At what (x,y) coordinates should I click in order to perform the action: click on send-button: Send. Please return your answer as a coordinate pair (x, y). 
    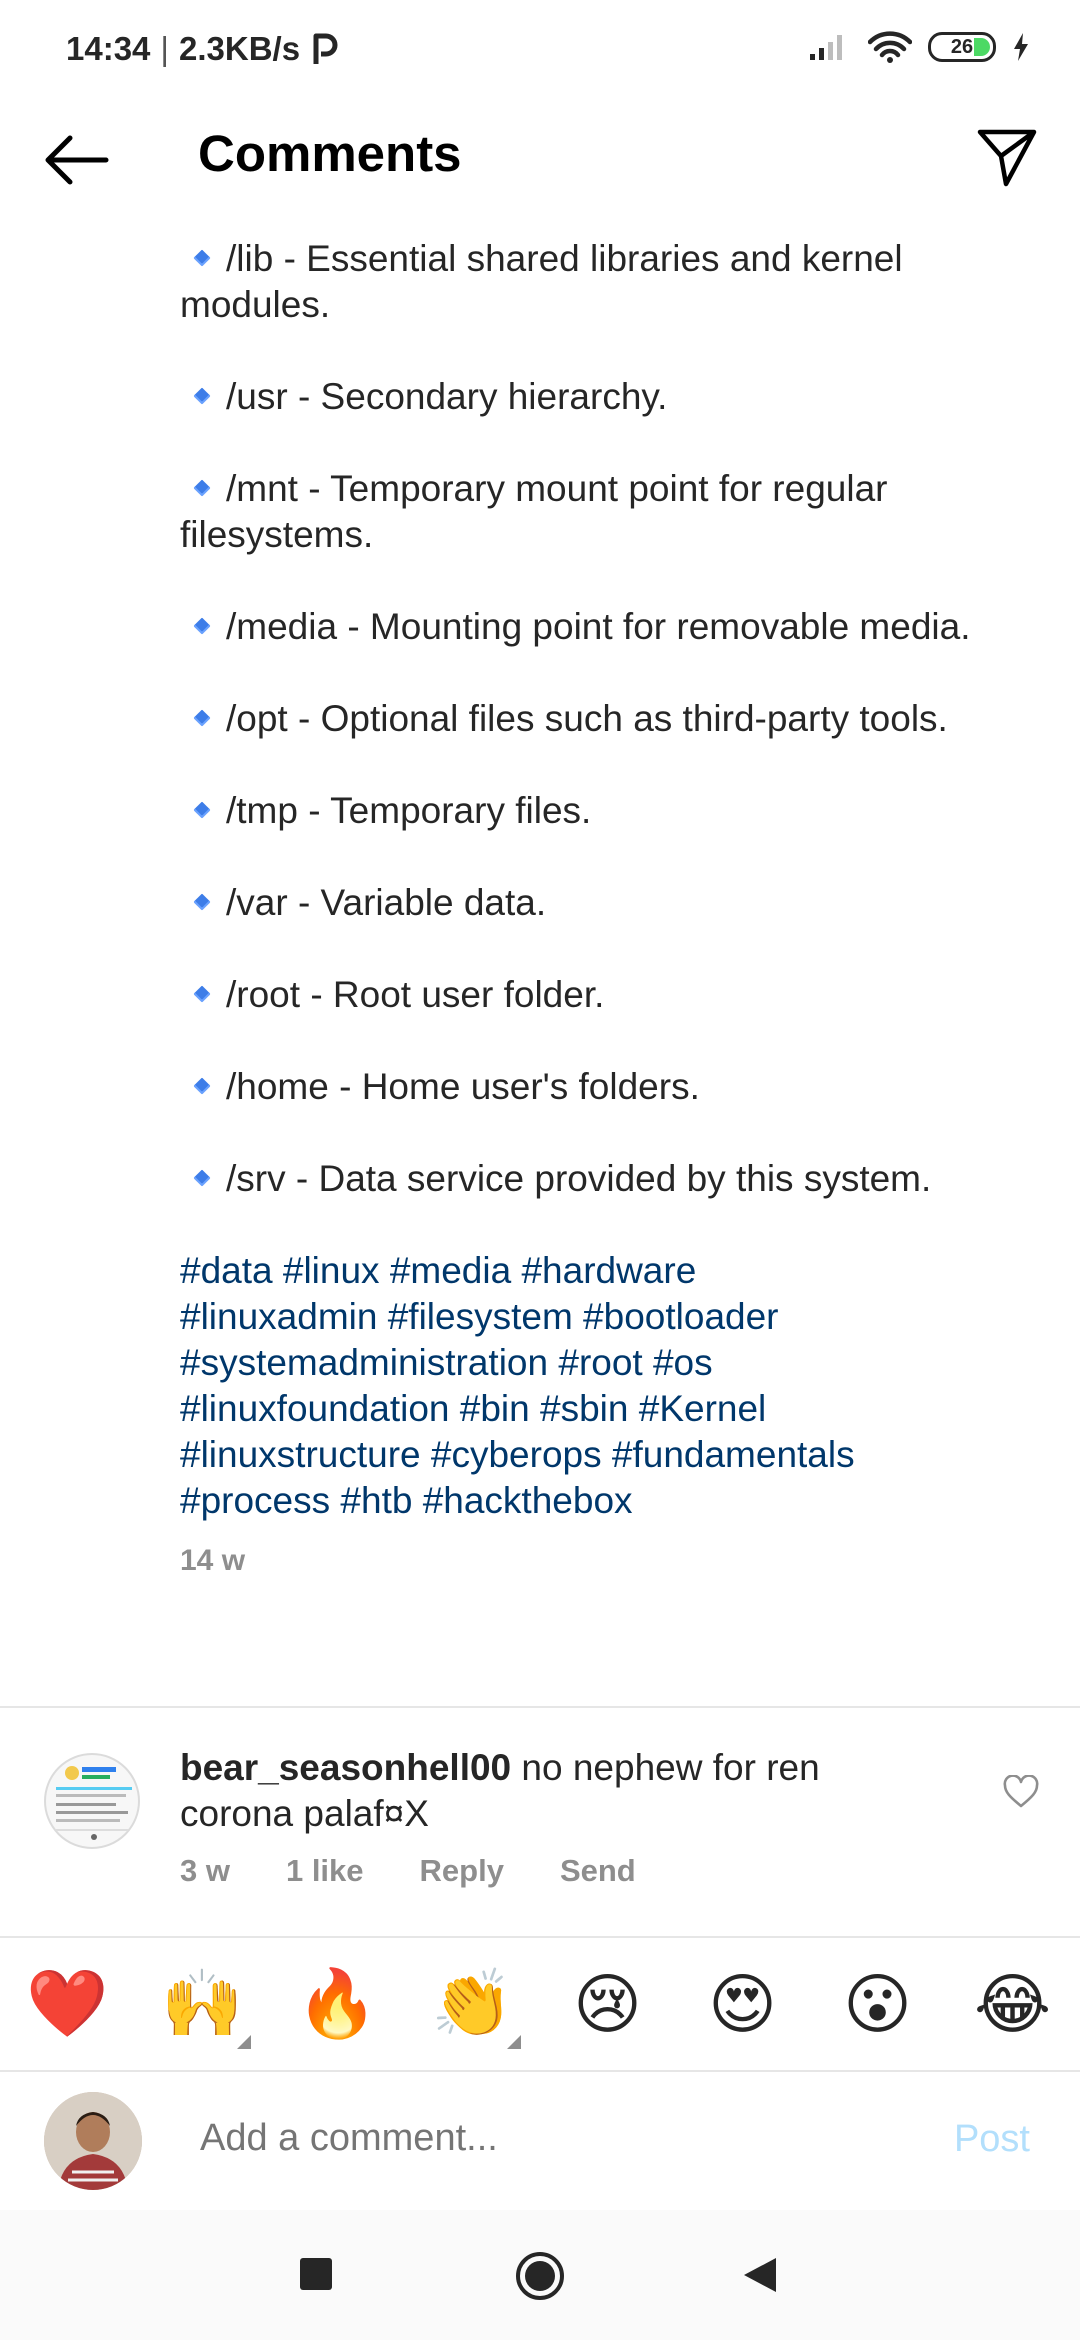
    Looking at the image, I should click on (598, 1871).